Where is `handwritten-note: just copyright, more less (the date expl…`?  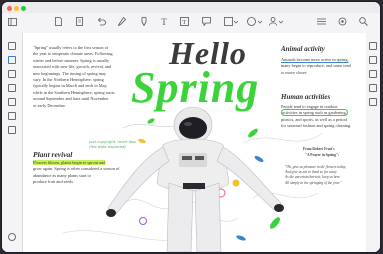
handwritten-note: just copyright, more less (the date expl… is located at coordinates (112, 144).